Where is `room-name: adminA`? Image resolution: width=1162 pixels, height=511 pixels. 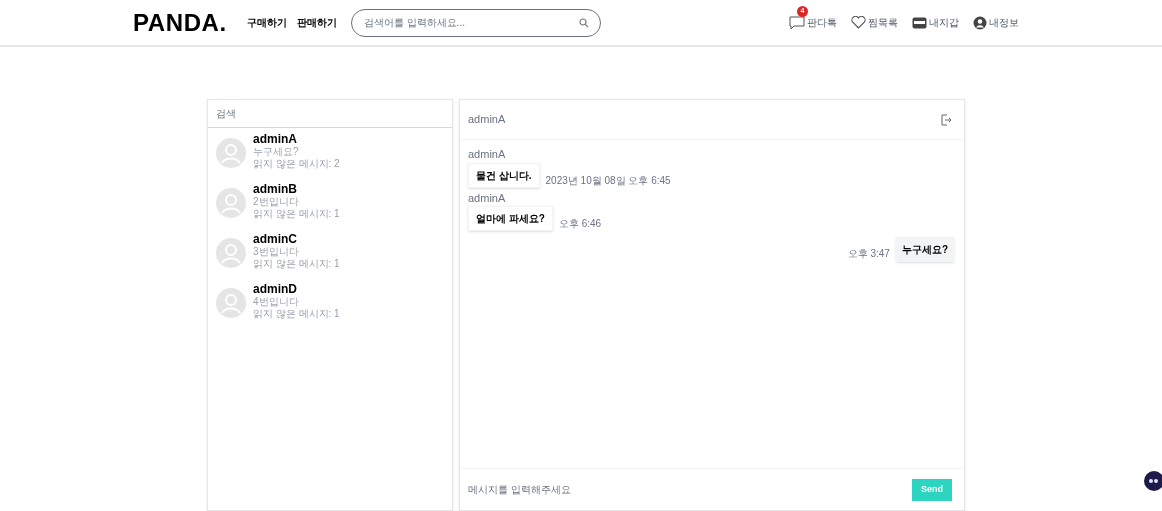
room-name: adminA is located at coordinates (296, 139).